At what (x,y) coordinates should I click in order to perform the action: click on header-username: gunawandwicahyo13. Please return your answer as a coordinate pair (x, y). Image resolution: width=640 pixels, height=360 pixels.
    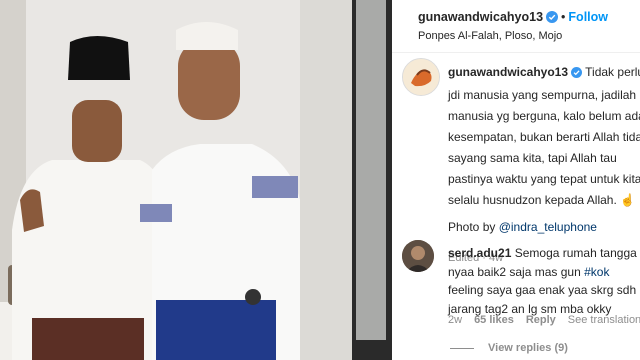
    Looking at the image, I should click on (480, 17).